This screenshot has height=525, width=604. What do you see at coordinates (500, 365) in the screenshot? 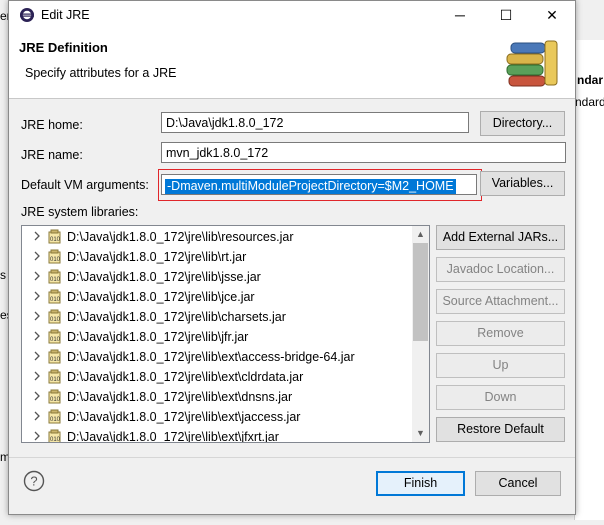
I see `up-button: Up` at bounding box center [500, 365].